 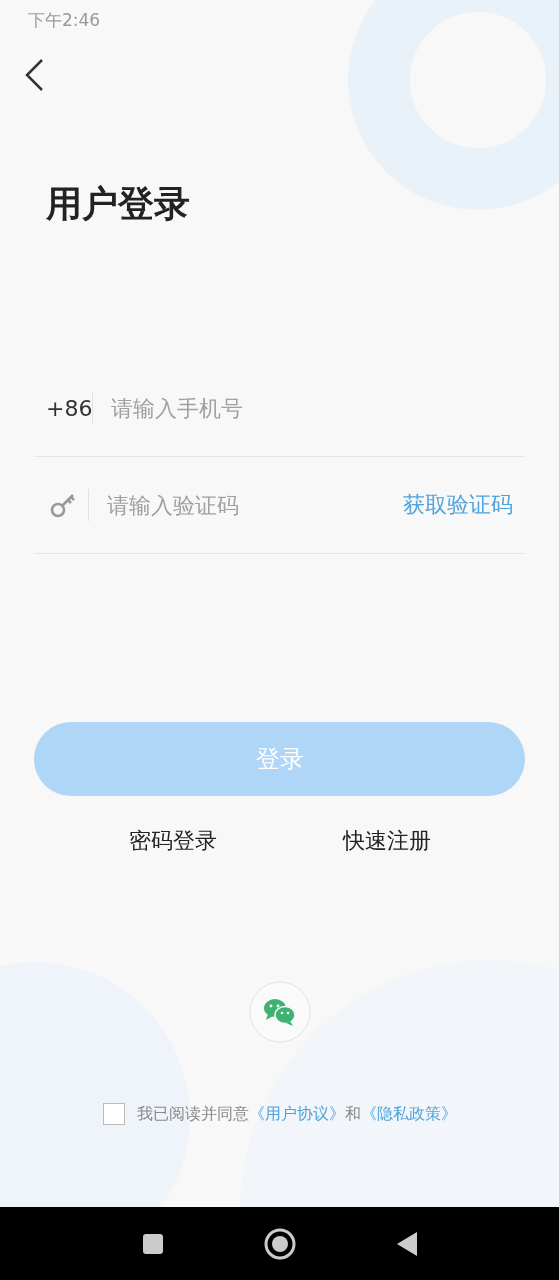 I want to click on text-link: 密码登录, so click(x=172, y=841).